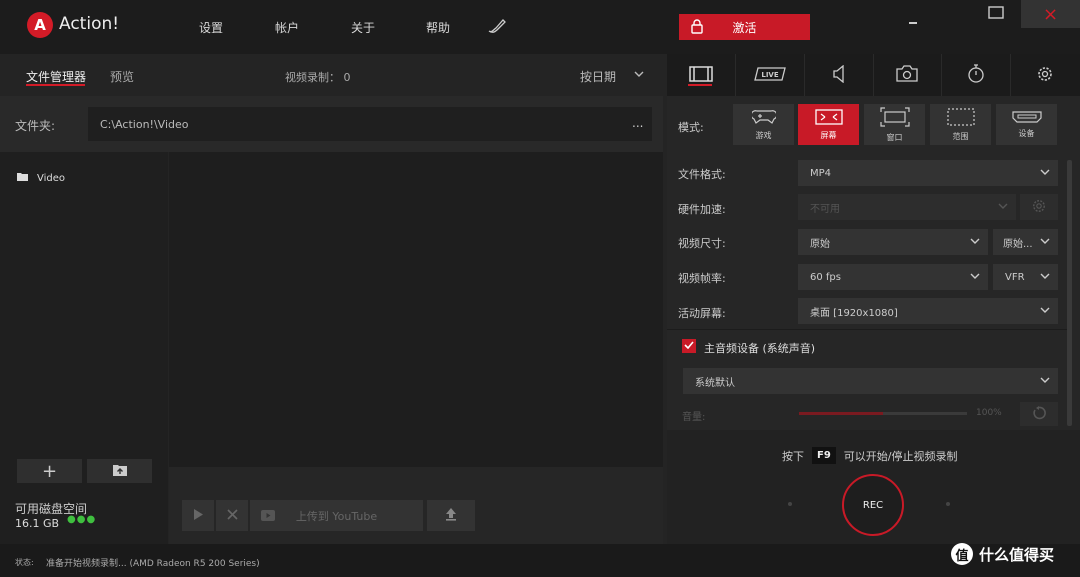 The height and width of the screenshot is (577, 1080). I want to click on record-button: REC, so click(873, 505).